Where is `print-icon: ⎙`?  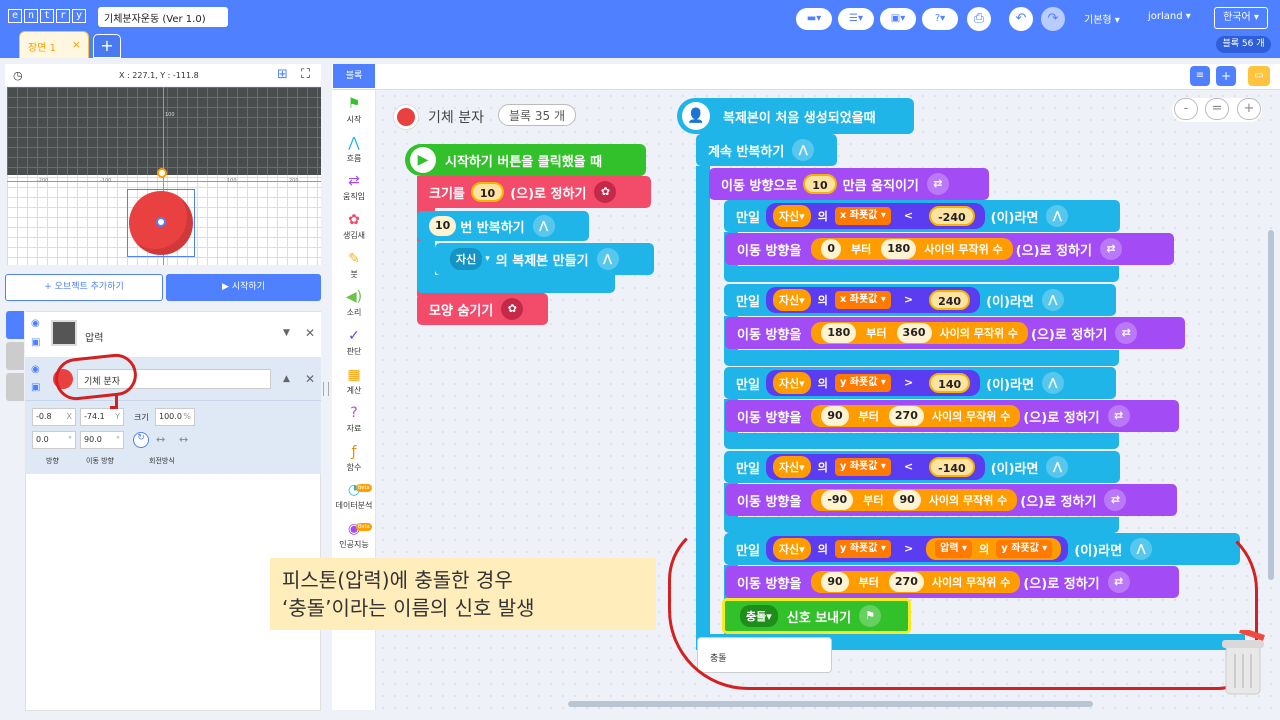 print-icon: ⎙ is located at coordinates (979, 19).